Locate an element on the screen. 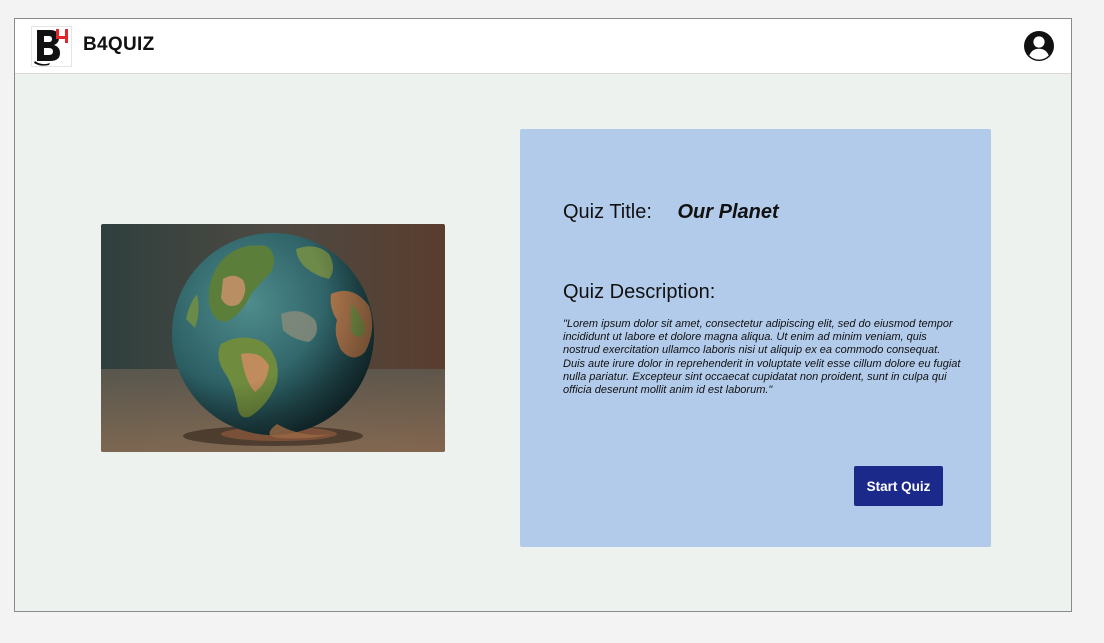  quiz-title-value: Our Planet is located at coordinates (728, 212).